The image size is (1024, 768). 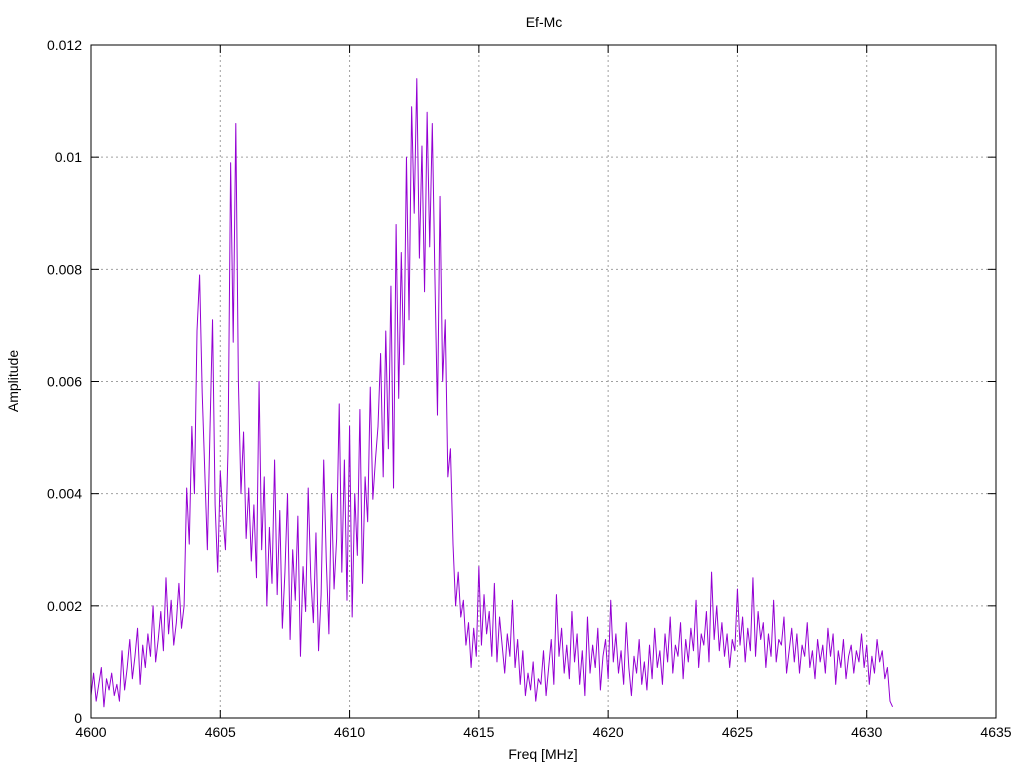 What do you see at coordinates (866, 732) in the screenshot?
I see `x-tick-label: 4630` at bounding box center [866, 732].